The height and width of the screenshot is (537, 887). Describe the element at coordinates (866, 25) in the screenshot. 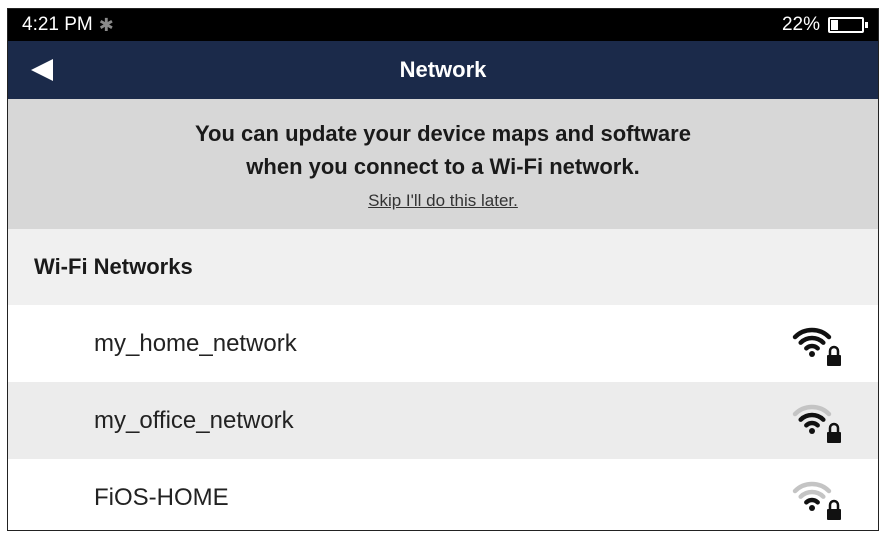

I see `battery-nub` at that location.